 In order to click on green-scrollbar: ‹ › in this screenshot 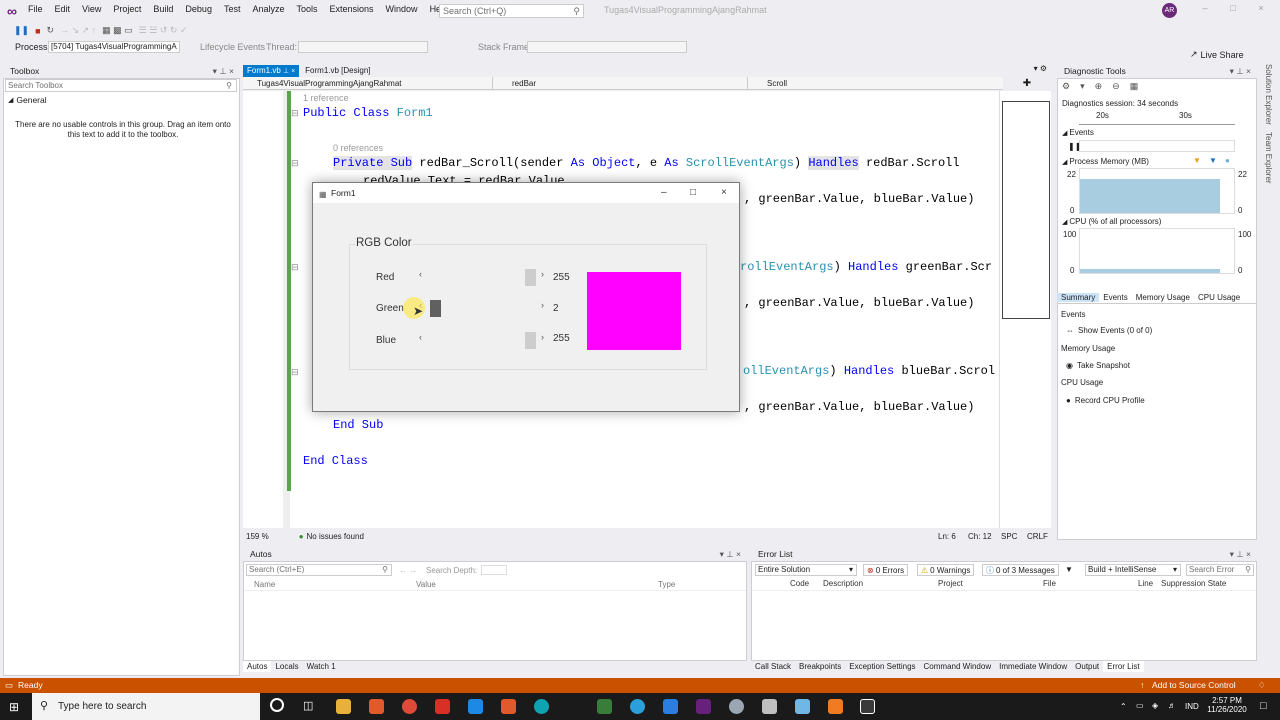, I will do `click(481, 308)`.